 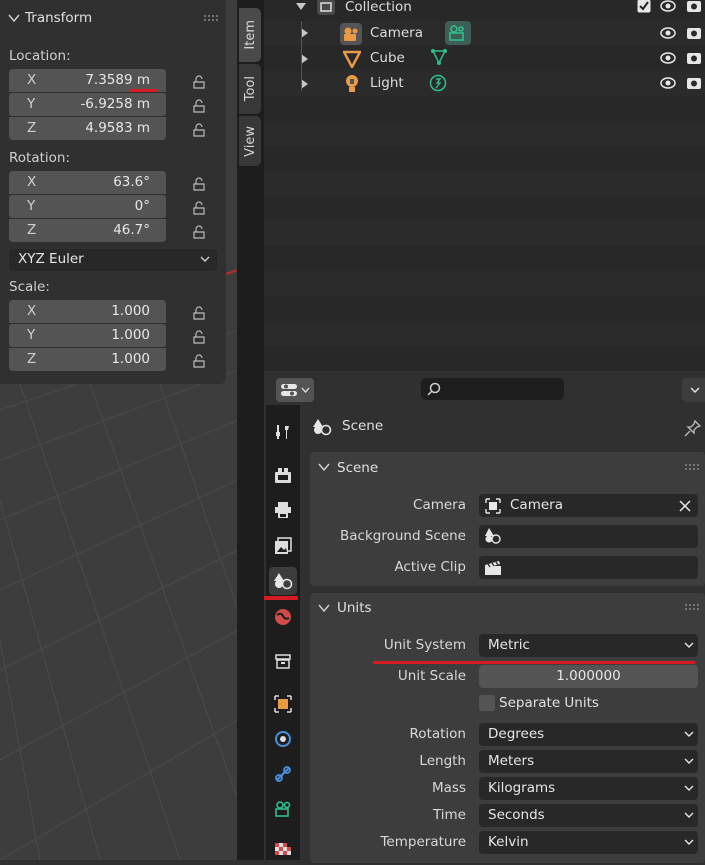 What do you see at coordinates (493, 536) in the screenshot?
I see `scene-icon` at bounding box center [493, 536].